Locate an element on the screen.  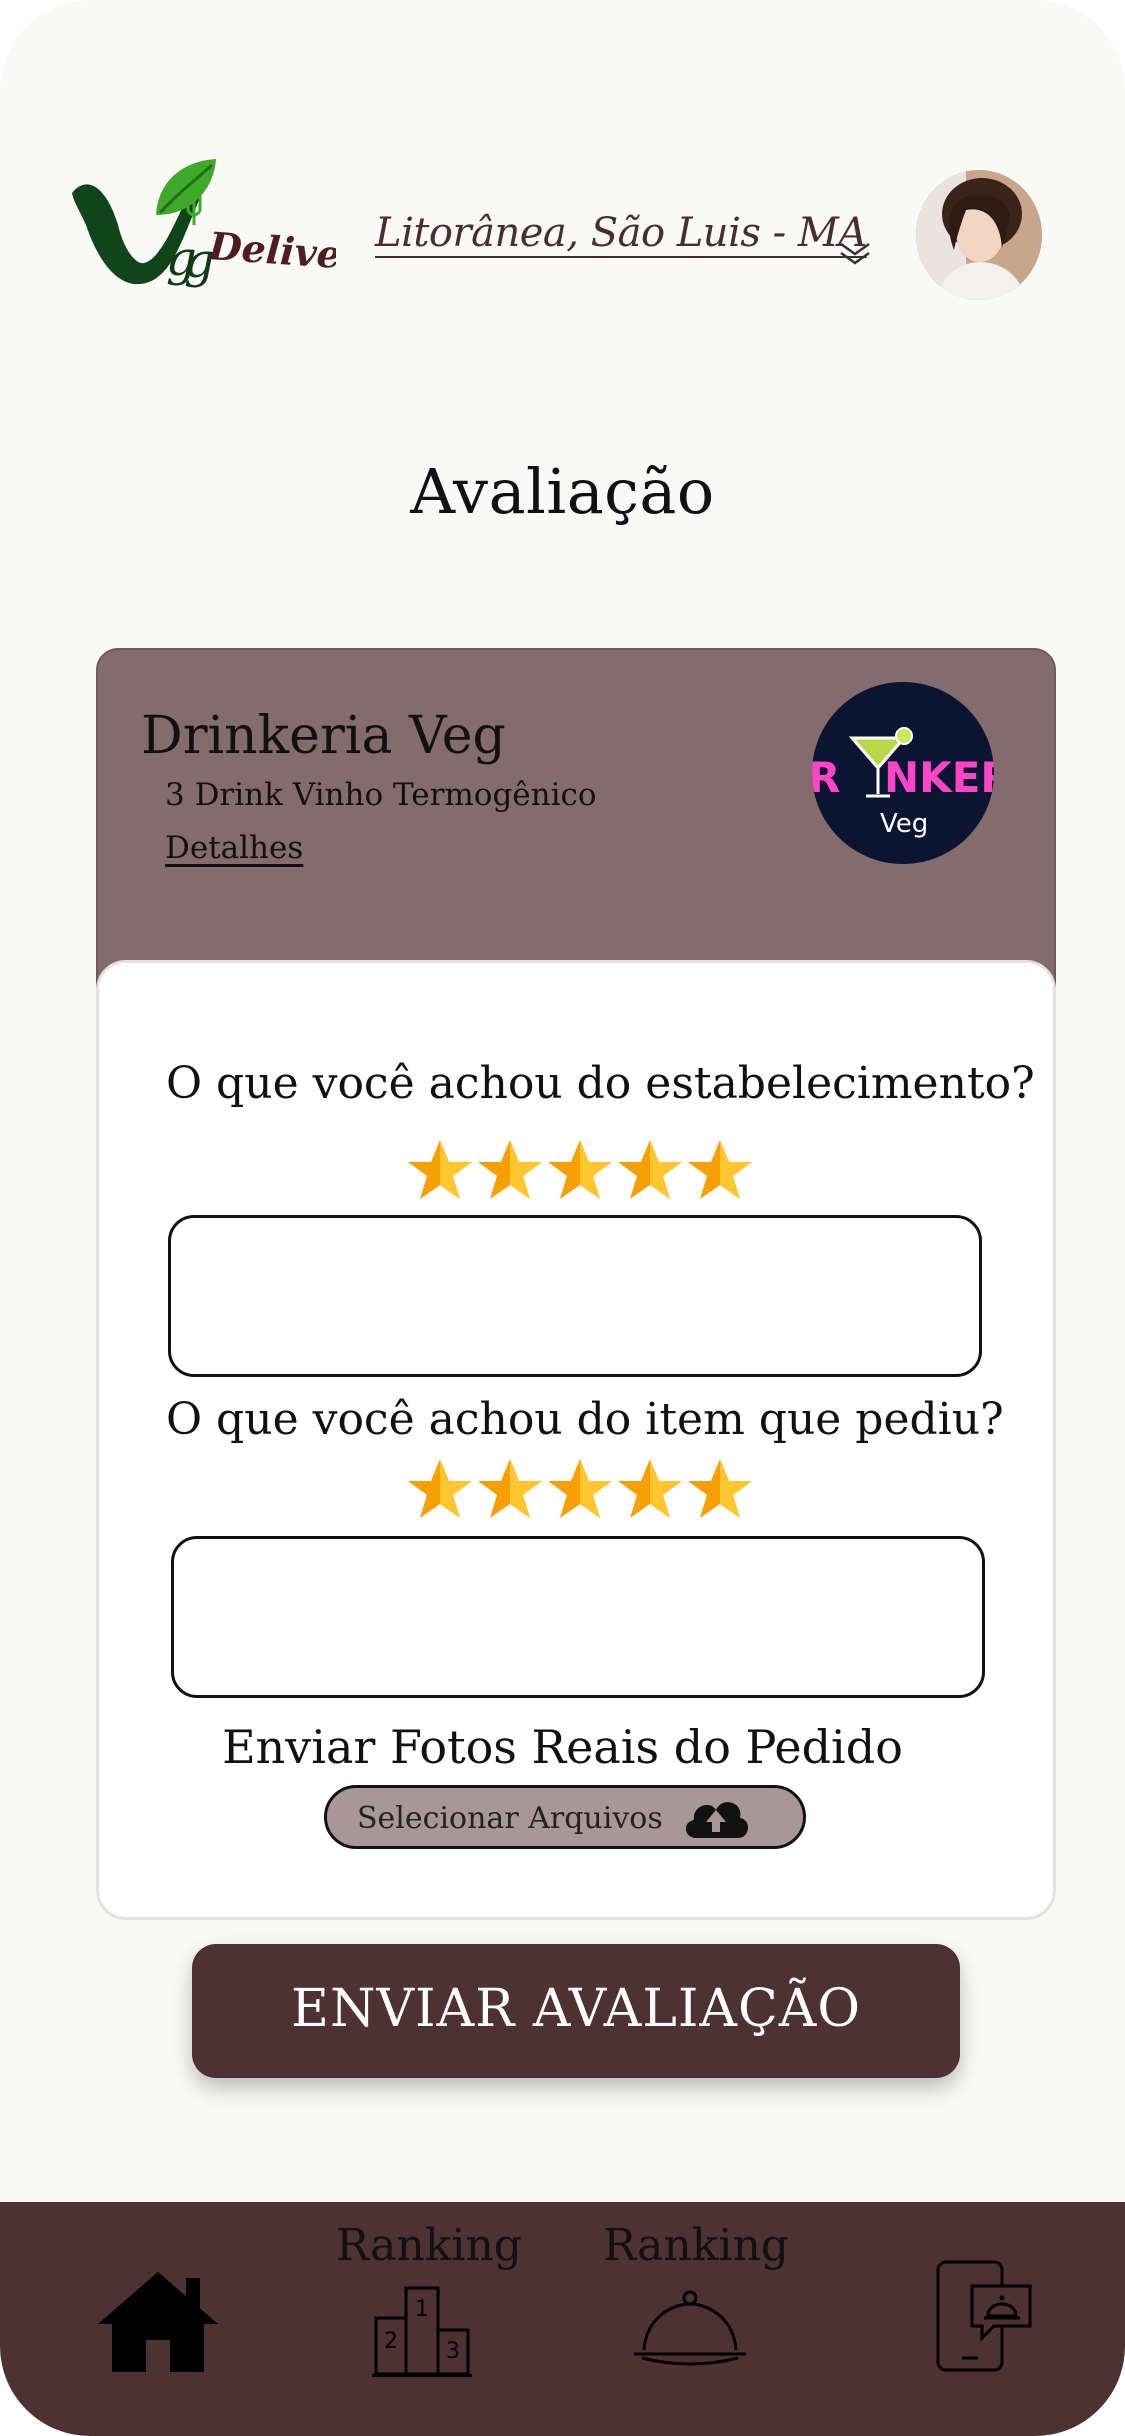
submit-review-label: ENVIAR AVALIAÇÃO is located at coordinates (576, 2009).